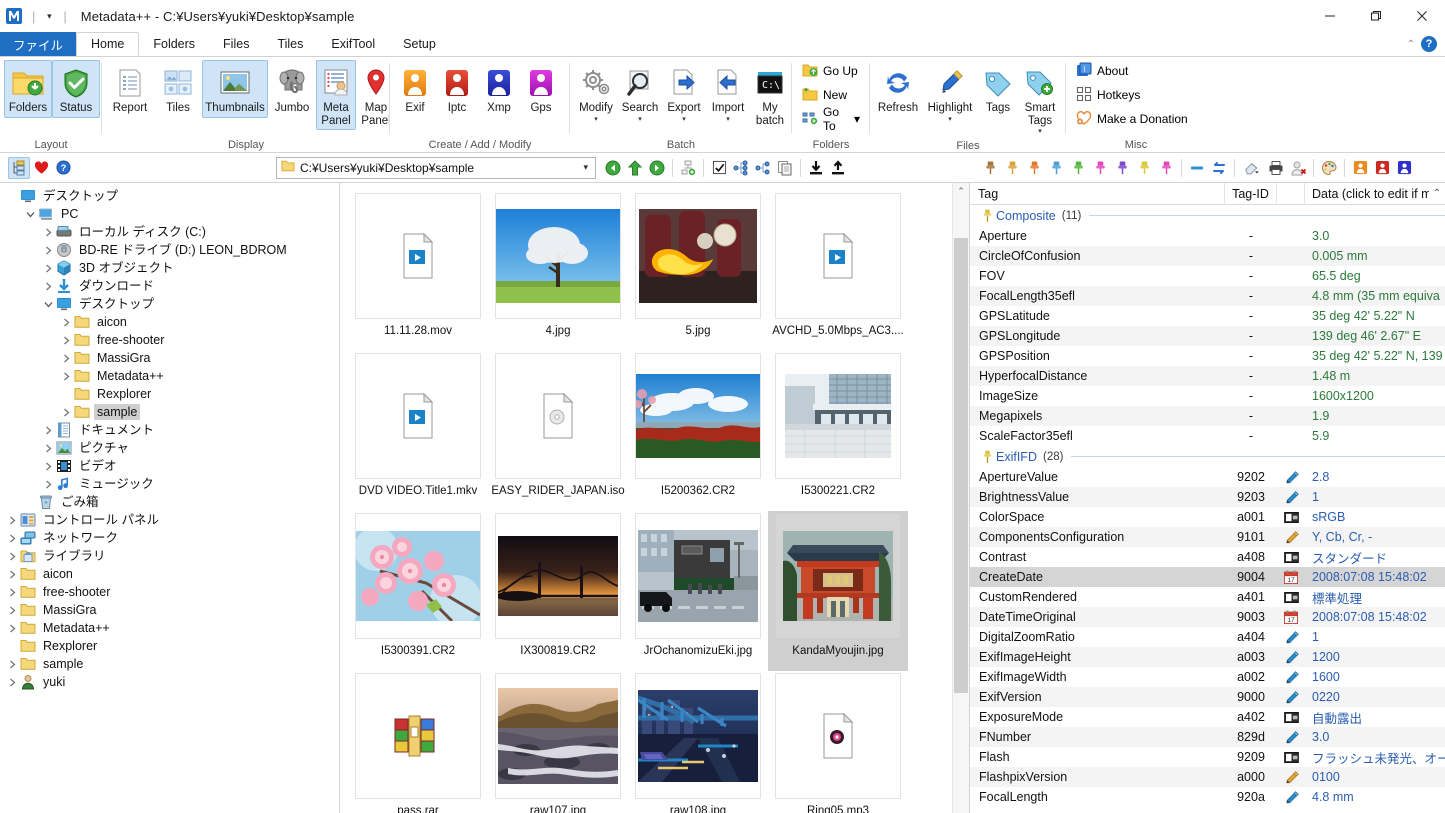  I want to click on help-icon: ?, so click(1429, 44).